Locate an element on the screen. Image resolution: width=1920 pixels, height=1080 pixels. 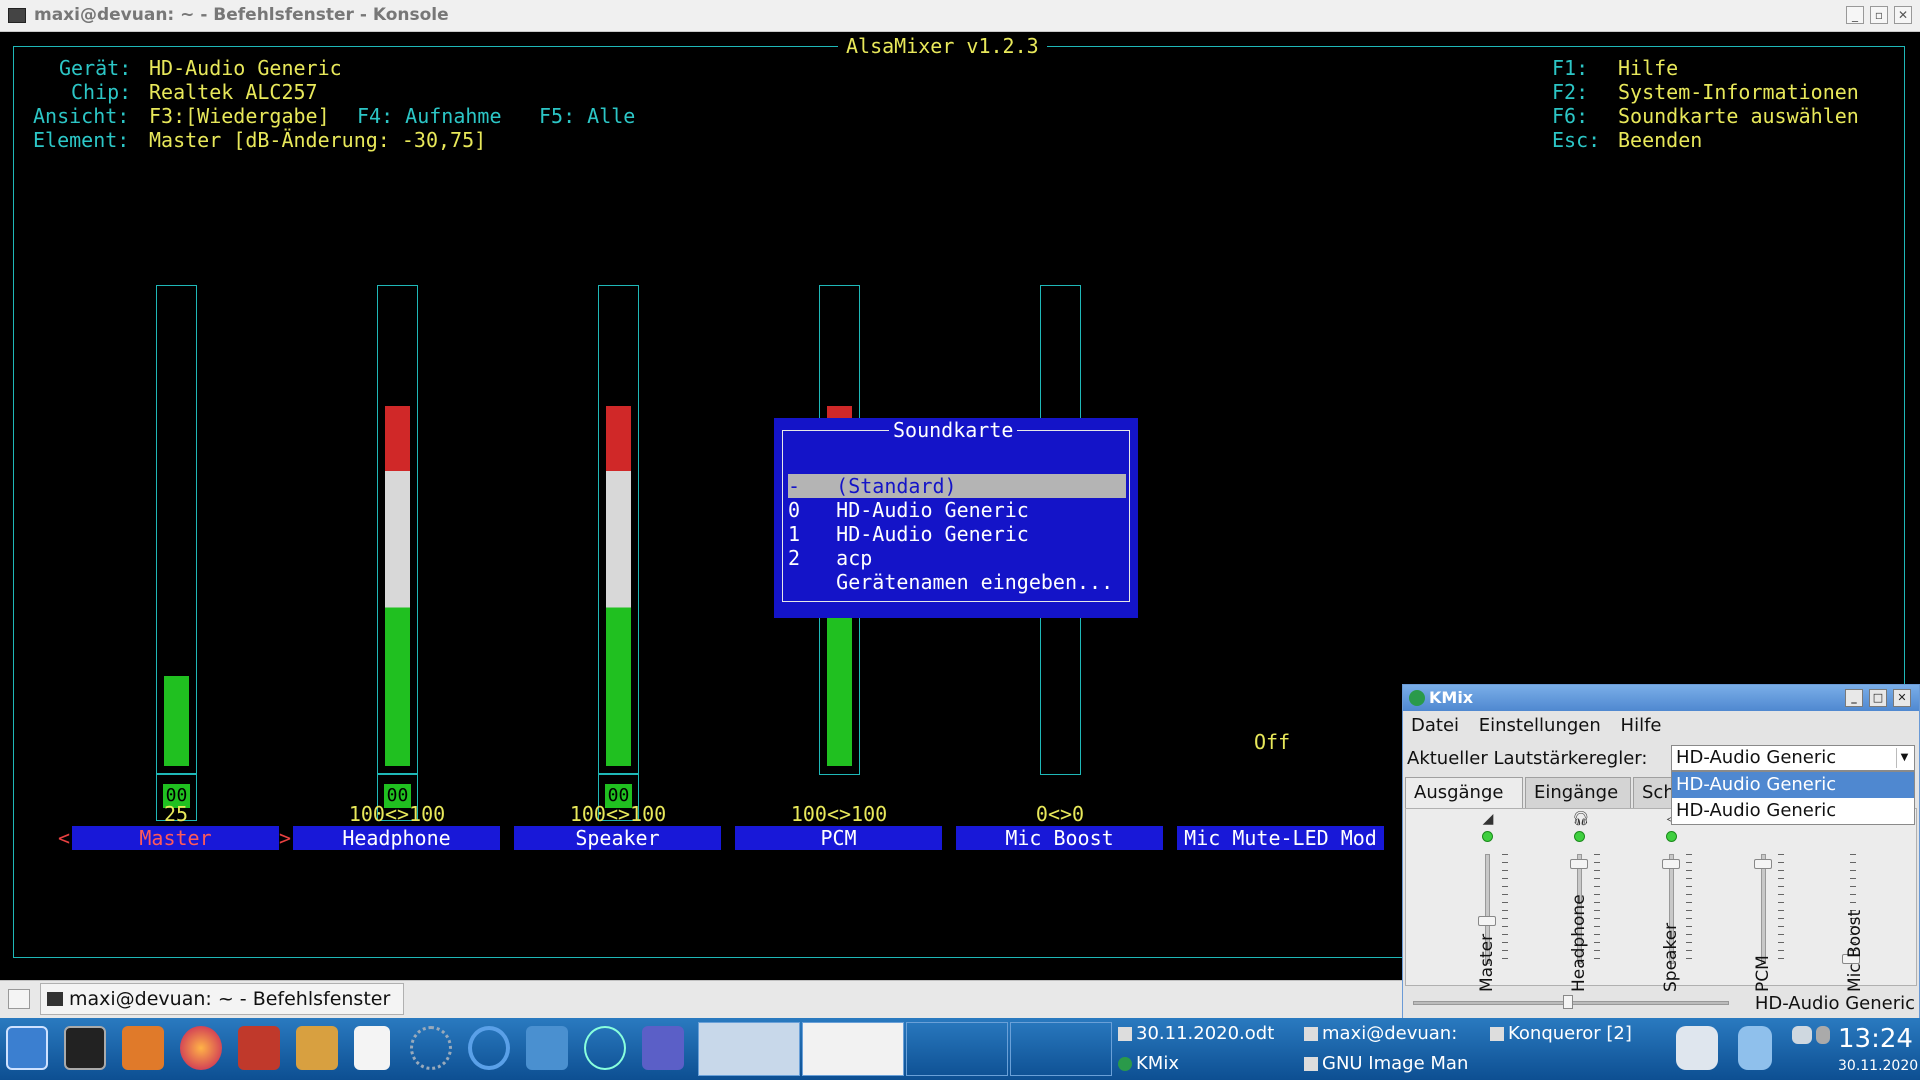
speaker-volume-bar is located at coordinates (618, 530).